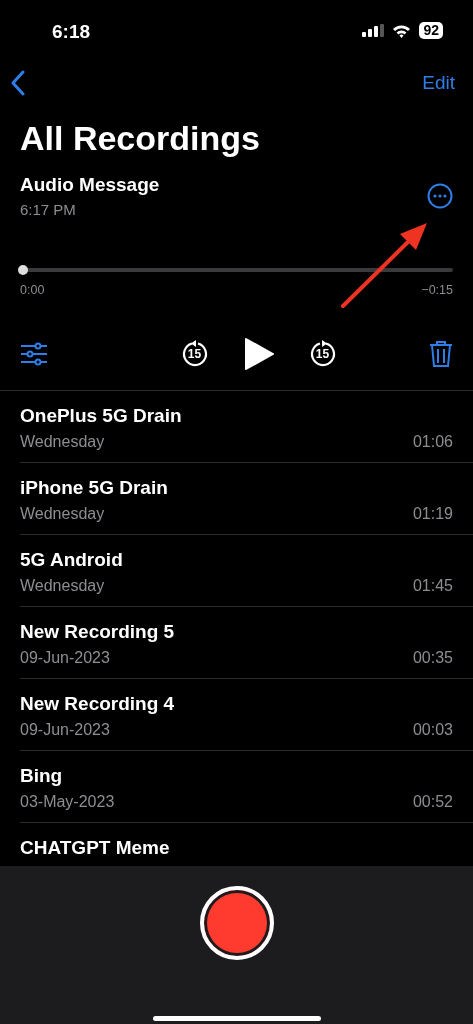  Describe the element at coordinates (432, 730) in the screenshot. I see `recording-duration: 00:03` at that location.